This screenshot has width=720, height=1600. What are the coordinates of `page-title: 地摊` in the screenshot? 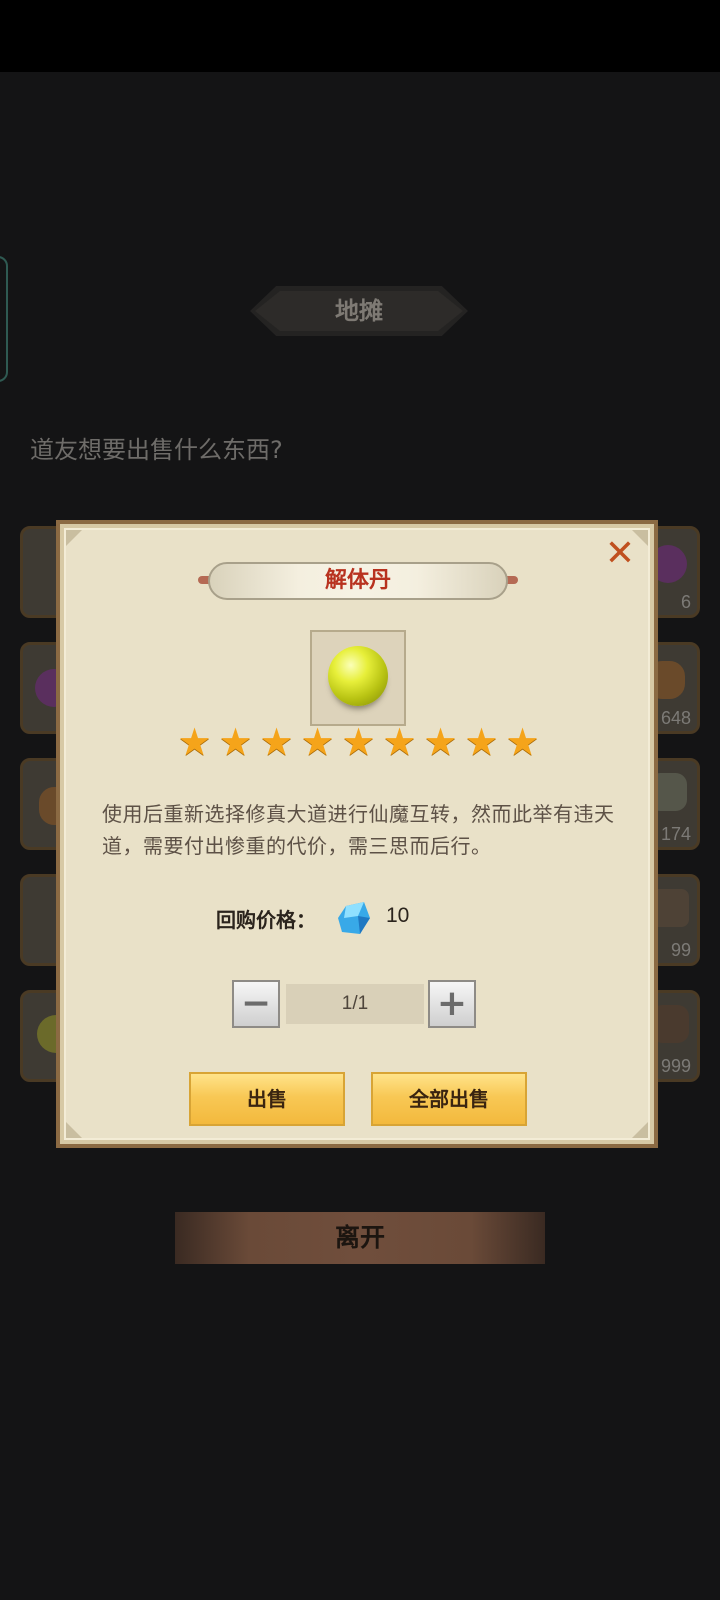 It's located at (359, 311).